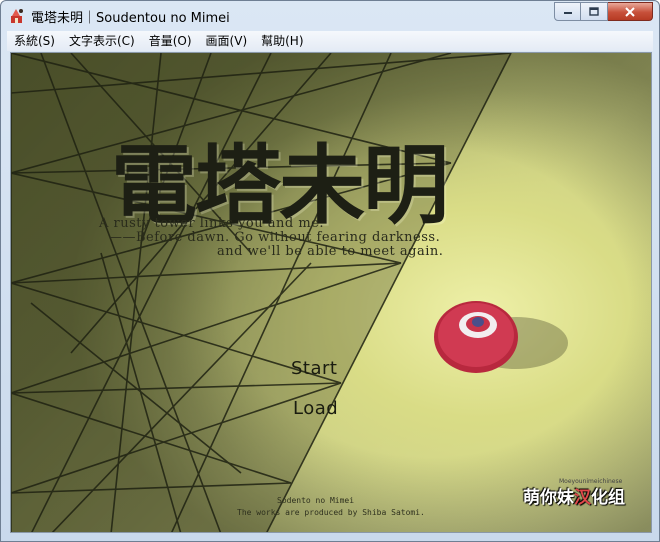 The width and height of the screenshot is (660, 542). I want to click on group-logo-part-1: 萌你妹, so click(548, 498).